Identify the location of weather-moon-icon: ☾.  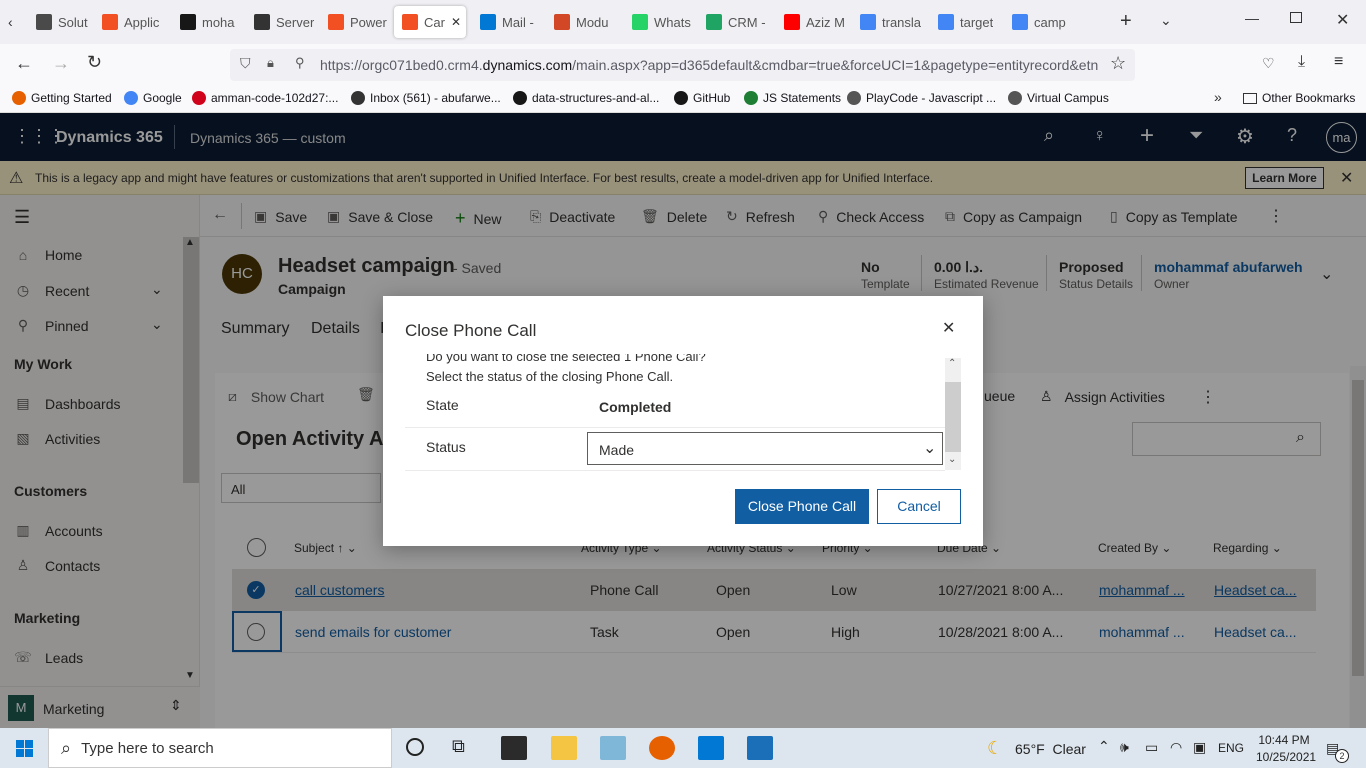
(995, 748).